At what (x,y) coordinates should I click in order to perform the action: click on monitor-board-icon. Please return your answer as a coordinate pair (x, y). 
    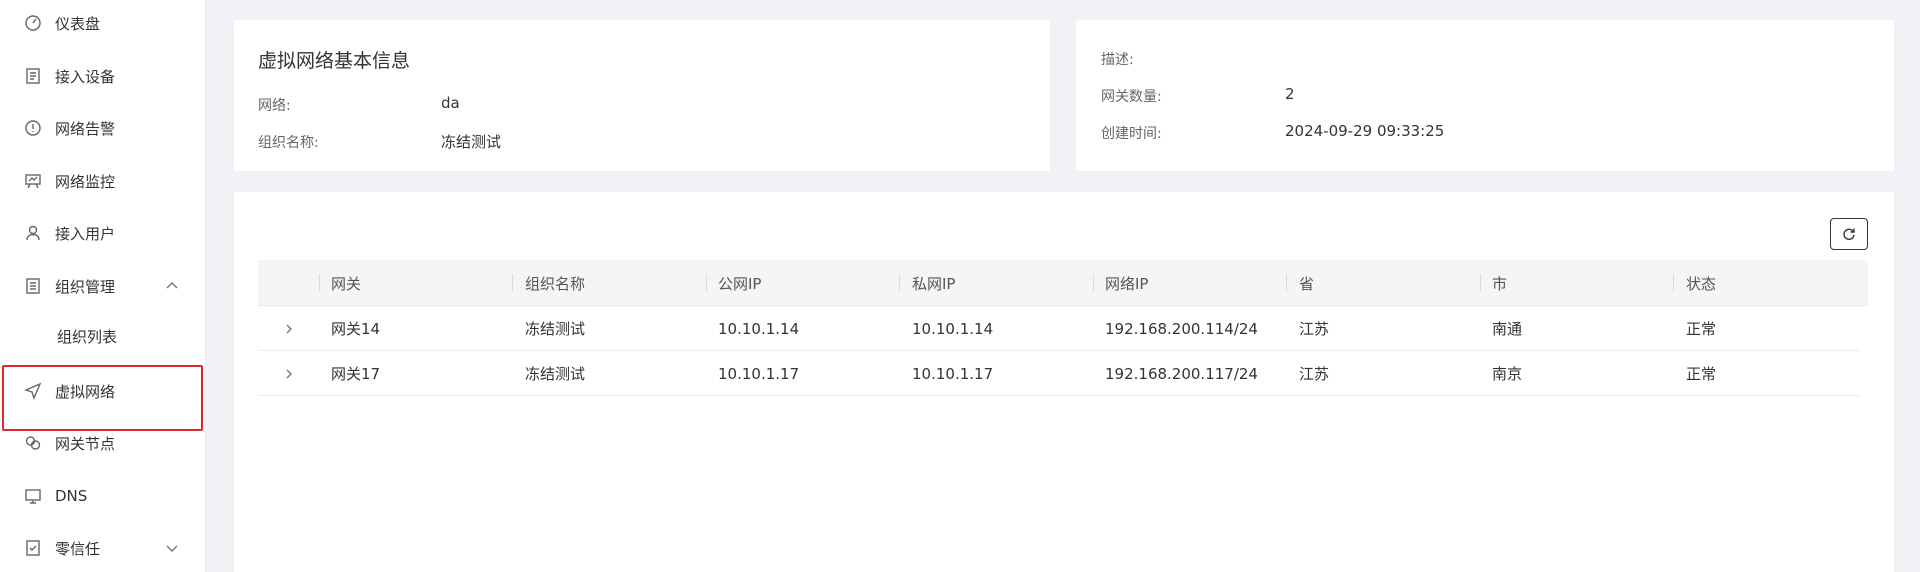
    Looking at the image, I should click on (33, 181).